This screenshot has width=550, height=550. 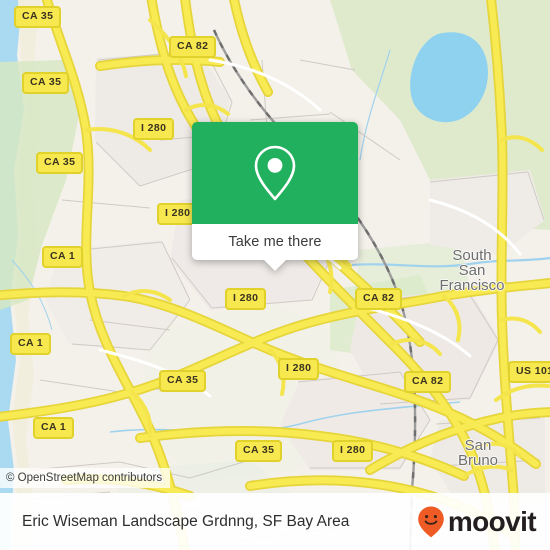 I want to click on callout-pin-area, so click(x=275, y=173).